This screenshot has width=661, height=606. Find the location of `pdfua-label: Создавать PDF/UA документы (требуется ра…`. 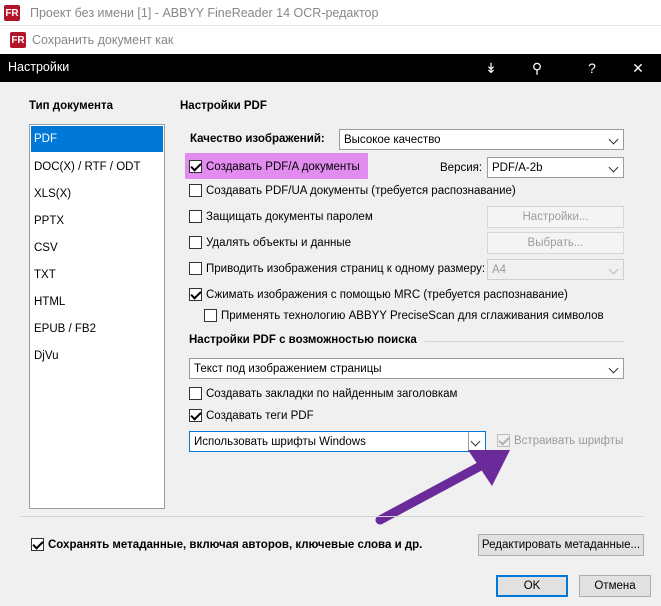

pdfua-label: Создавать PDF/UA документы (требуется ра… is located at coordinates (361, 190).